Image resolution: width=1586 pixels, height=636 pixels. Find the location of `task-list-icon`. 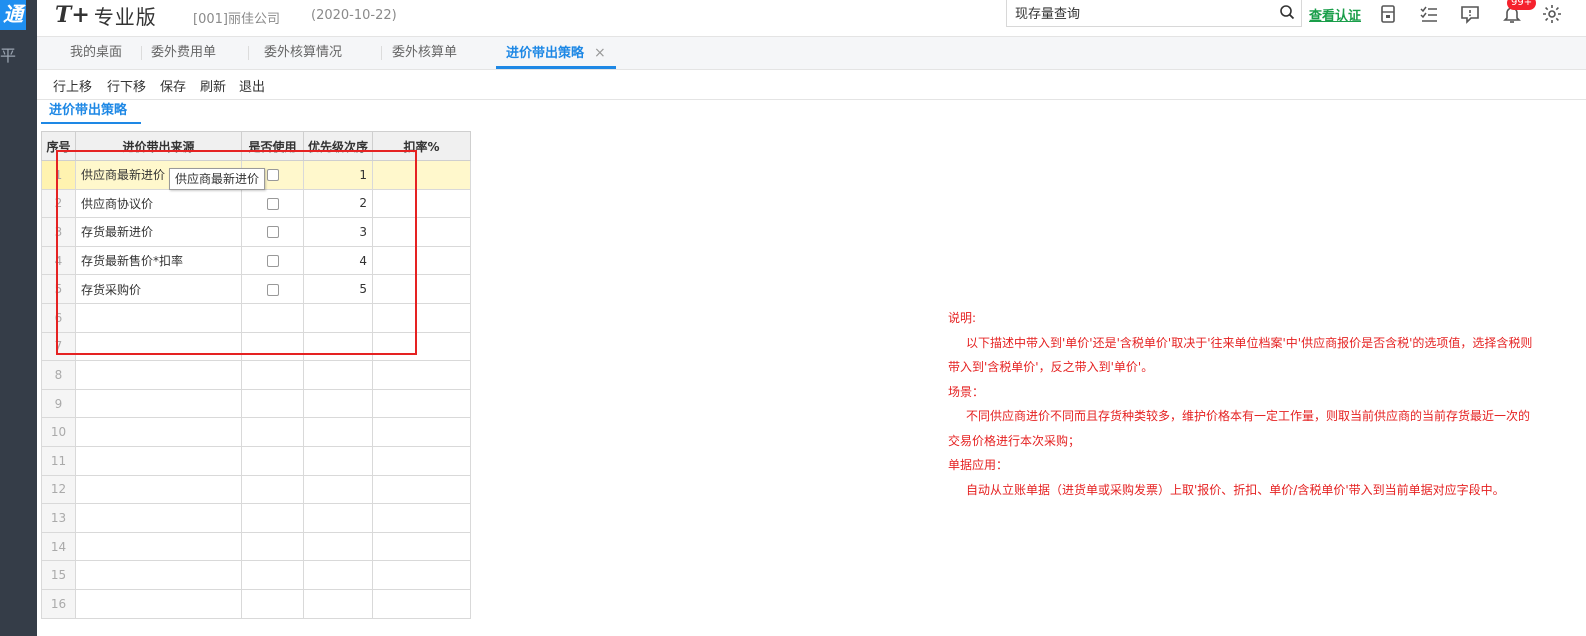

task-list-icon is located at coordinates (1429, 14).